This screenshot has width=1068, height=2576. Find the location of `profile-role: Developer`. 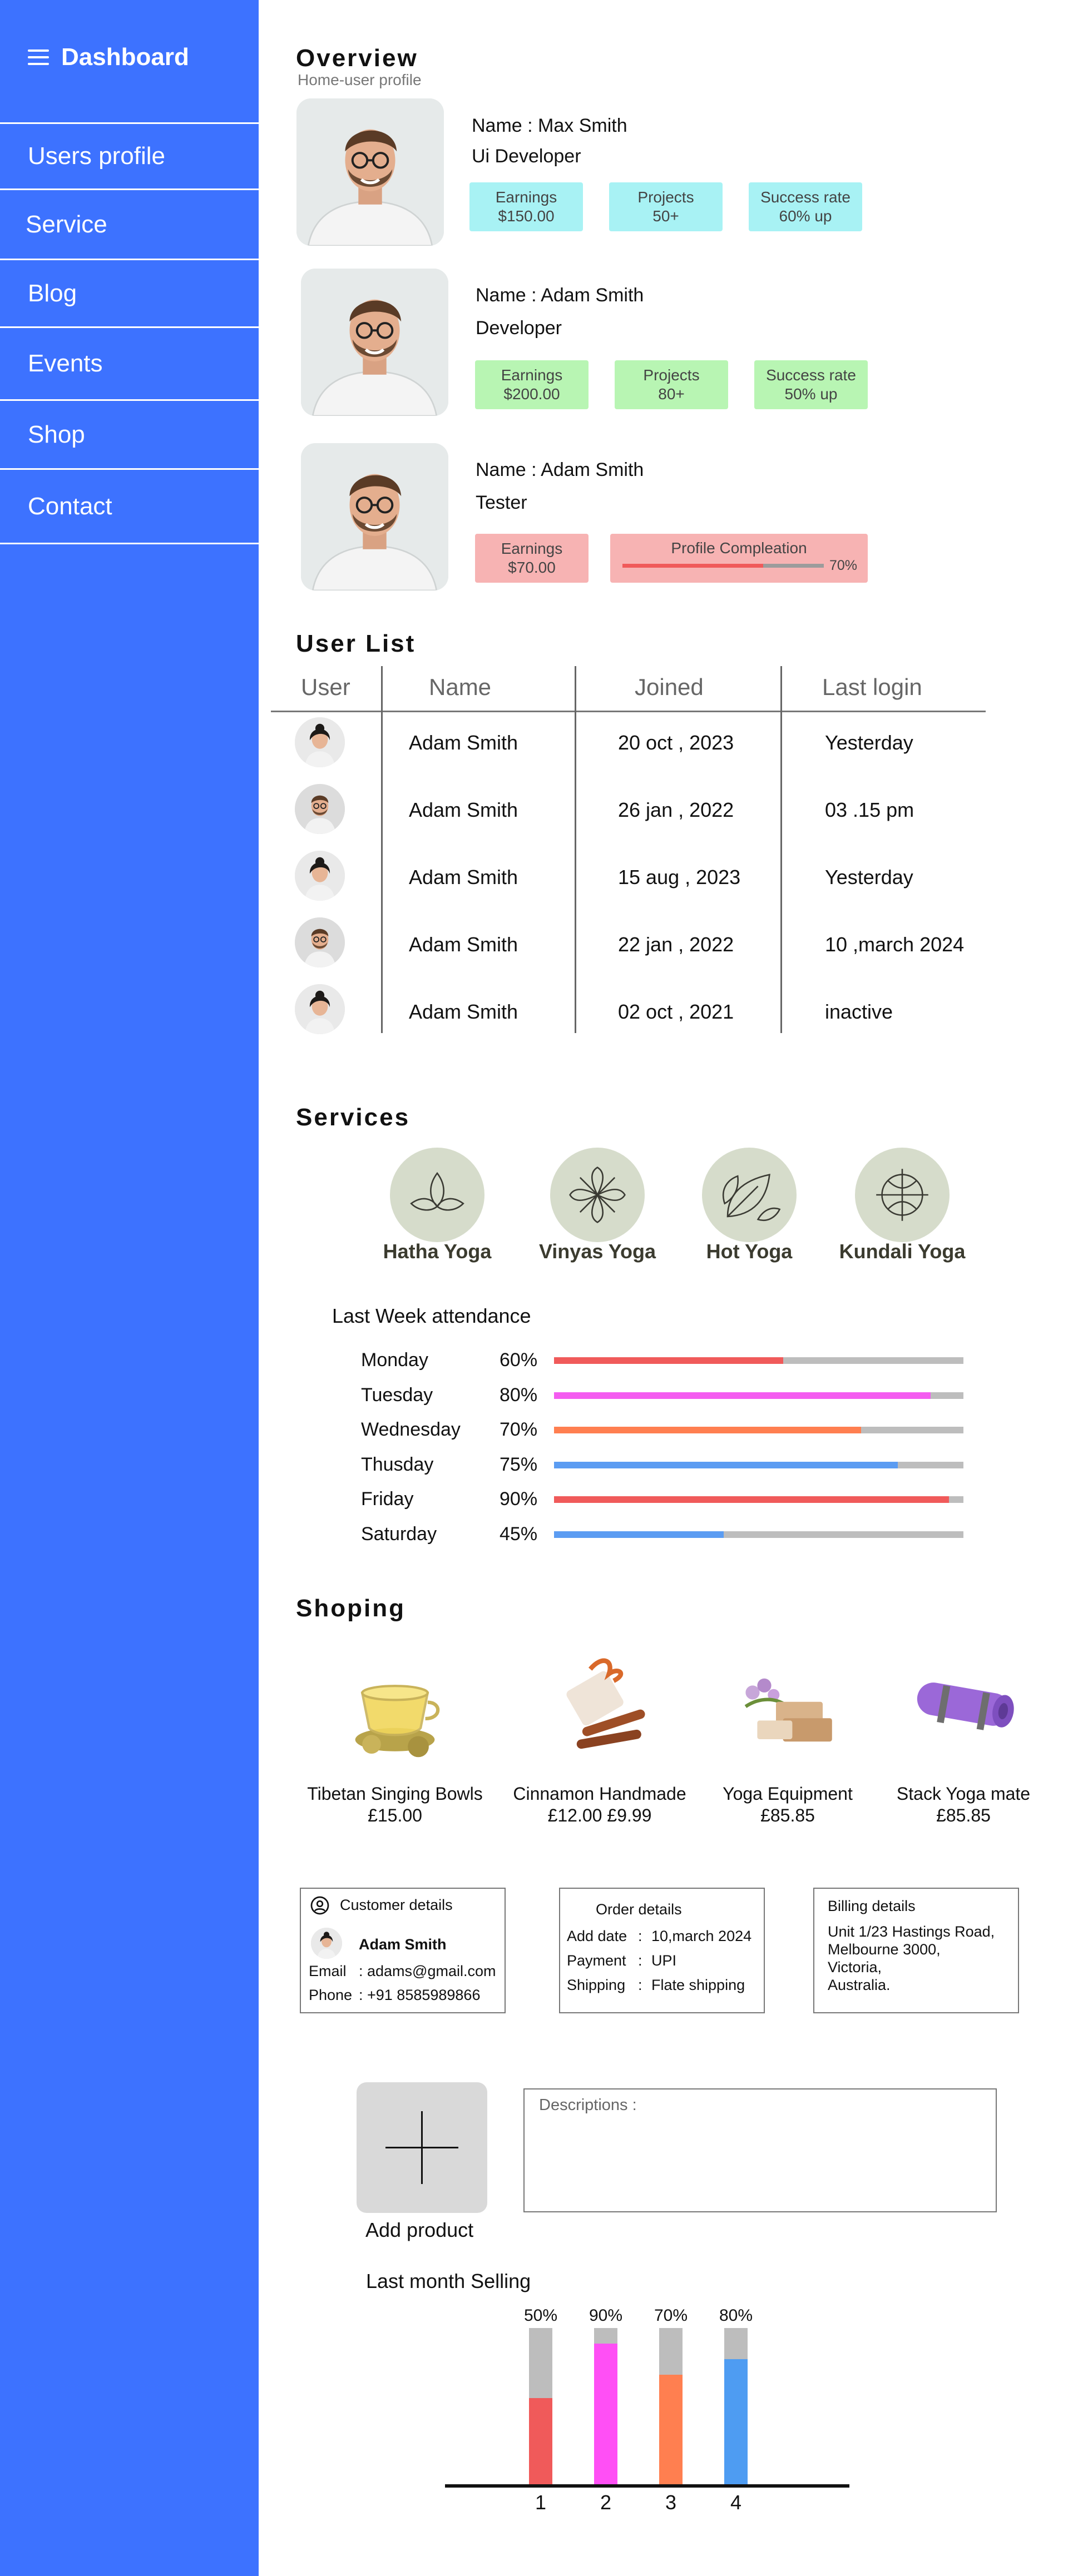

profile-role: Developer is located at coordinates (519, 328).